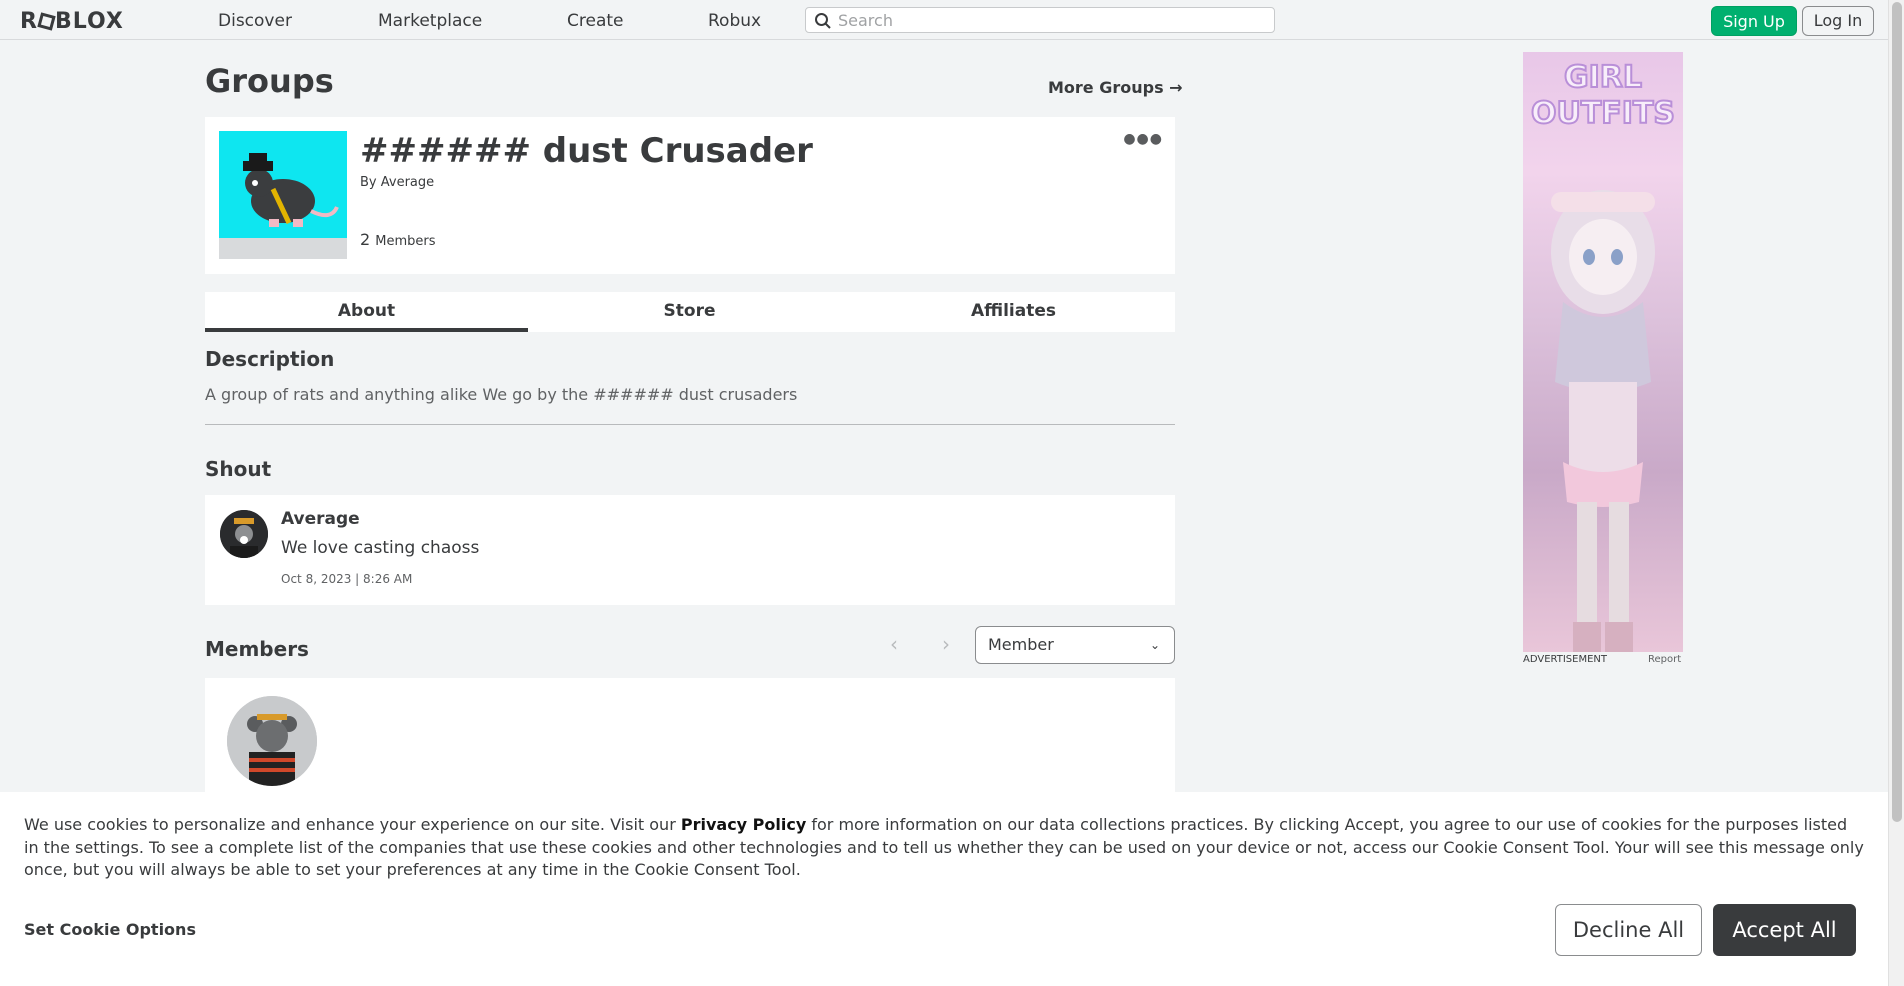 Image resolution: width=1904 pixels, height=986 pixels. Describe the element at coordinates (238, 469) in the screenshot. I see `shout-heading: Shout` at that location.